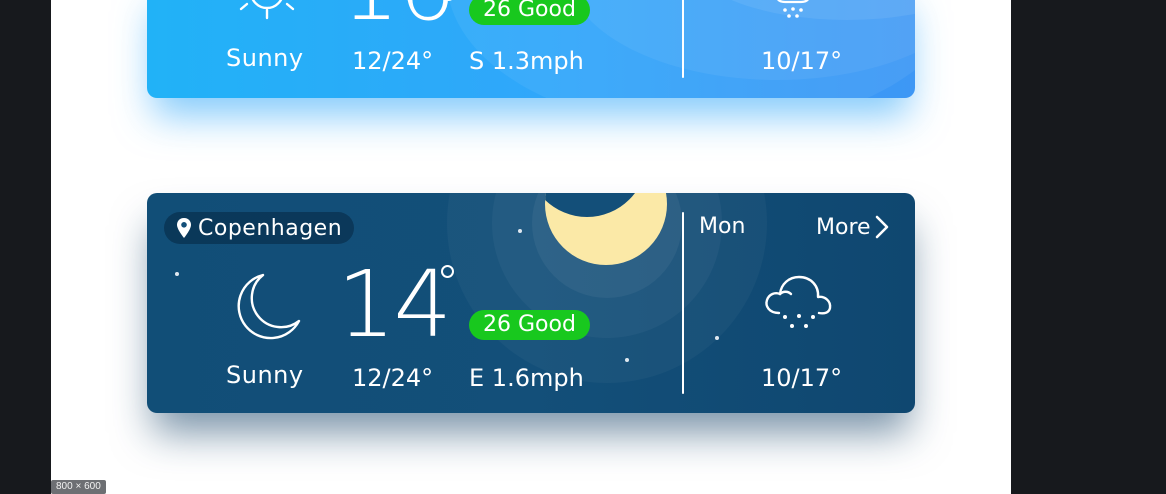 This screenshot has width=1166, height=494. What do you see at coordinates (882, 227) in the screenshot?
I see `chevron-right-icon` at bounding box center [882, 227].